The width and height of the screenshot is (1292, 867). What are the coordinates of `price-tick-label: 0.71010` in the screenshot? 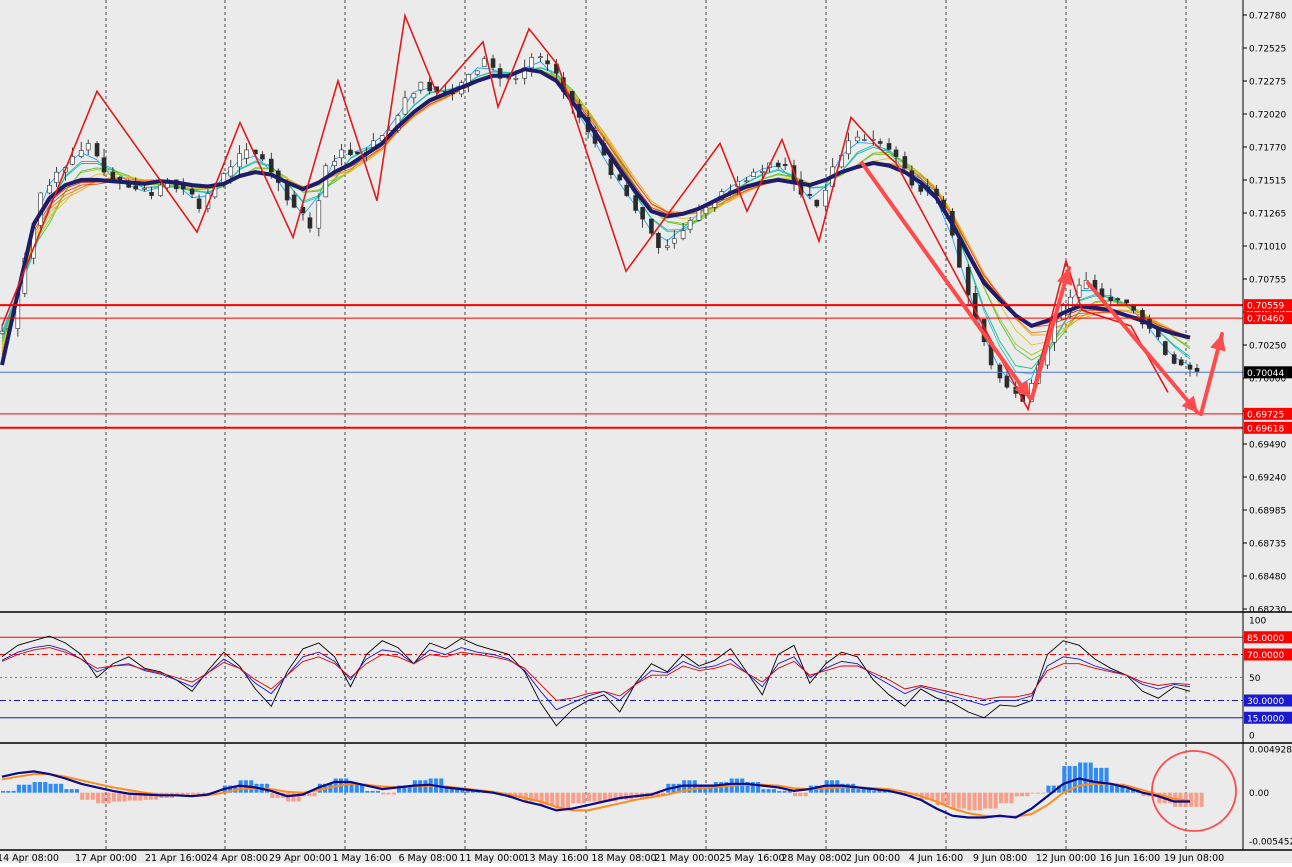 It's located at (1267, 248).